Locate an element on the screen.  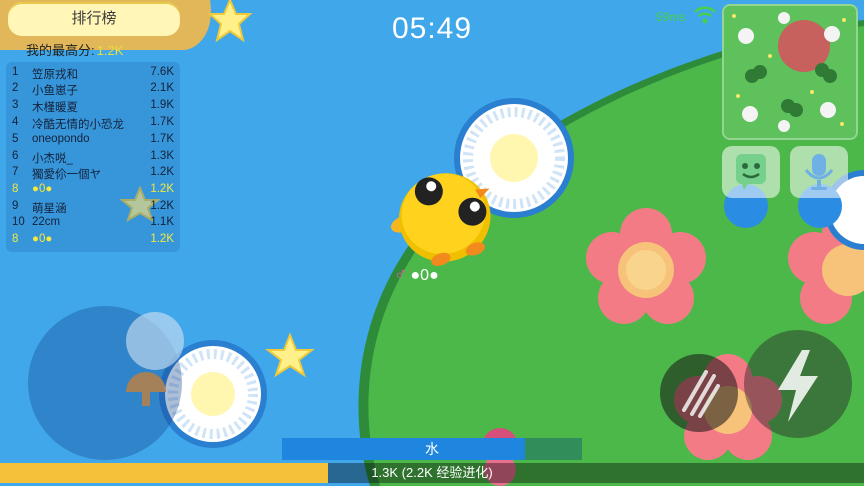
player-name: 萌星涵 is located at coordinates (49, 209).